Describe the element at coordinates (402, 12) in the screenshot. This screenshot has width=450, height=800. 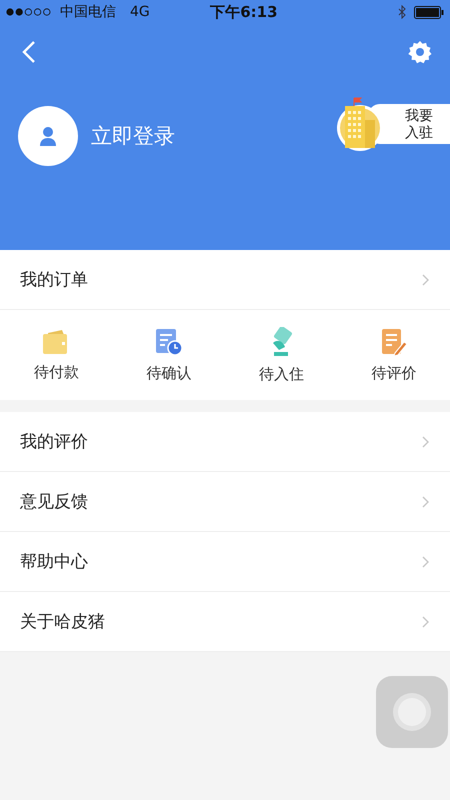
I see `bluetooth-icon` at that location.